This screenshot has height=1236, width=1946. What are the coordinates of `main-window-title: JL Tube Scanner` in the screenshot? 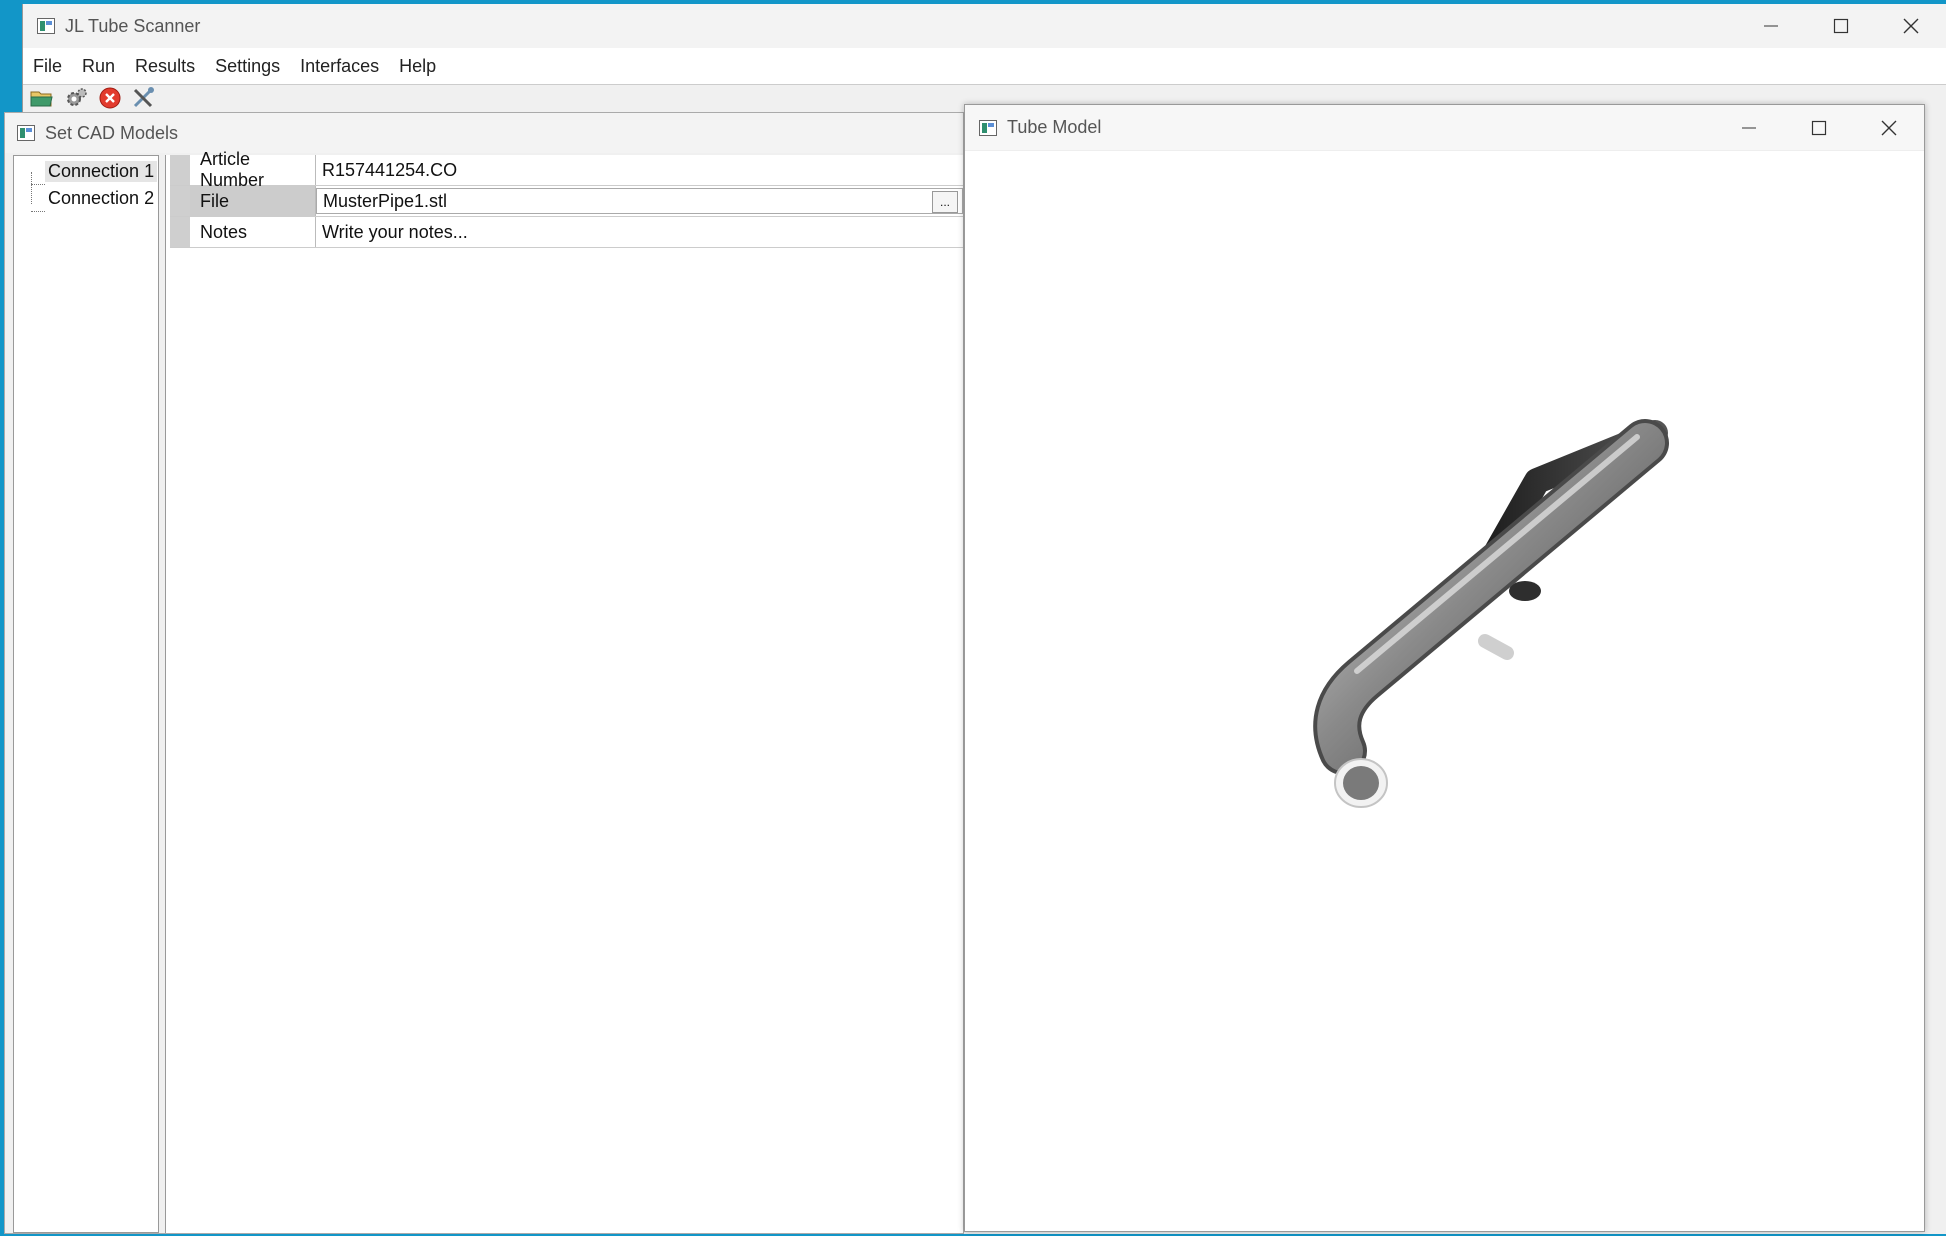 It's located at (133, 25).